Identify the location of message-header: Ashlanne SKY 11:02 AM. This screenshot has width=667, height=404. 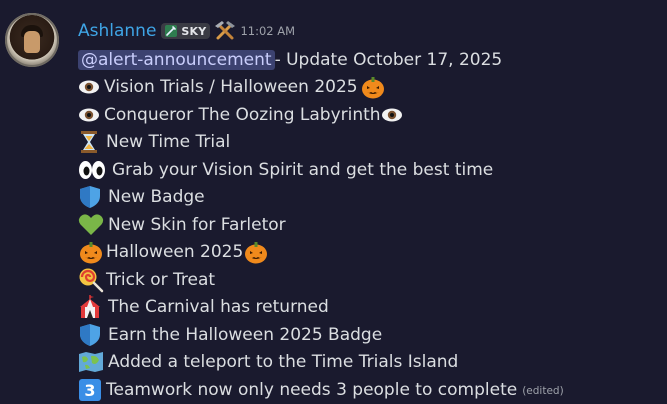
(186, 31).